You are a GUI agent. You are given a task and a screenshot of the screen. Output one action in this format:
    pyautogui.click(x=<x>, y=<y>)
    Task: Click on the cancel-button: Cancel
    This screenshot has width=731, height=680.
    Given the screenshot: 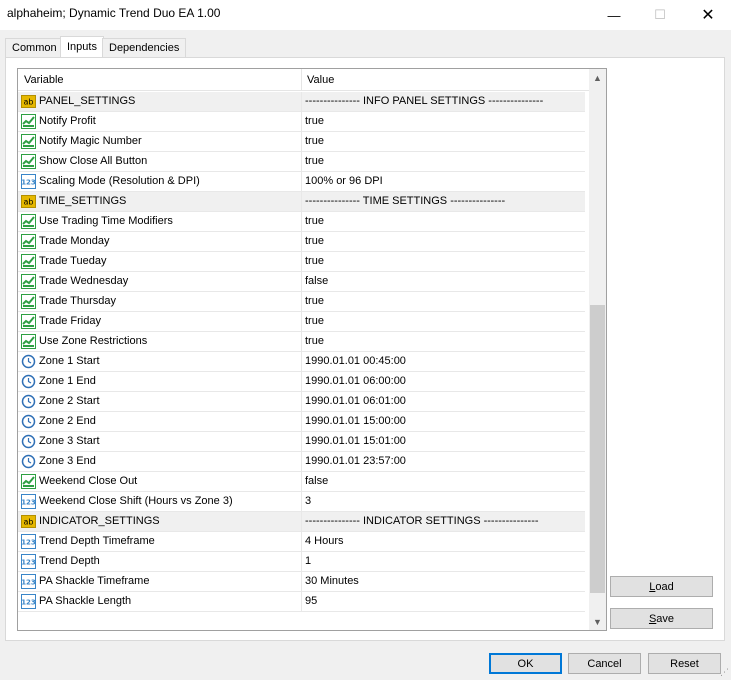 What is the action you would take?
    pyautogui.click(x=604, y=663)
    